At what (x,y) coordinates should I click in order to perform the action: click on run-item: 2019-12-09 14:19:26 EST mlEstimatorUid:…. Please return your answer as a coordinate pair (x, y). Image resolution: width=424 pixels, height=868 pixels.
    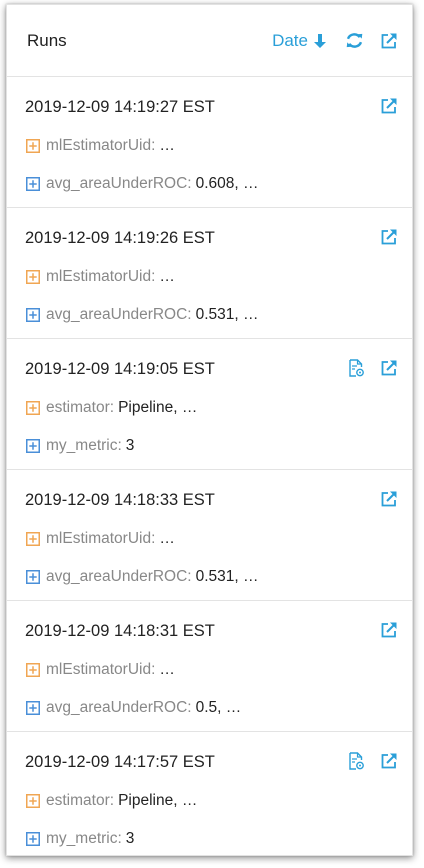
    Looking at the image, I should click on (209, 273).